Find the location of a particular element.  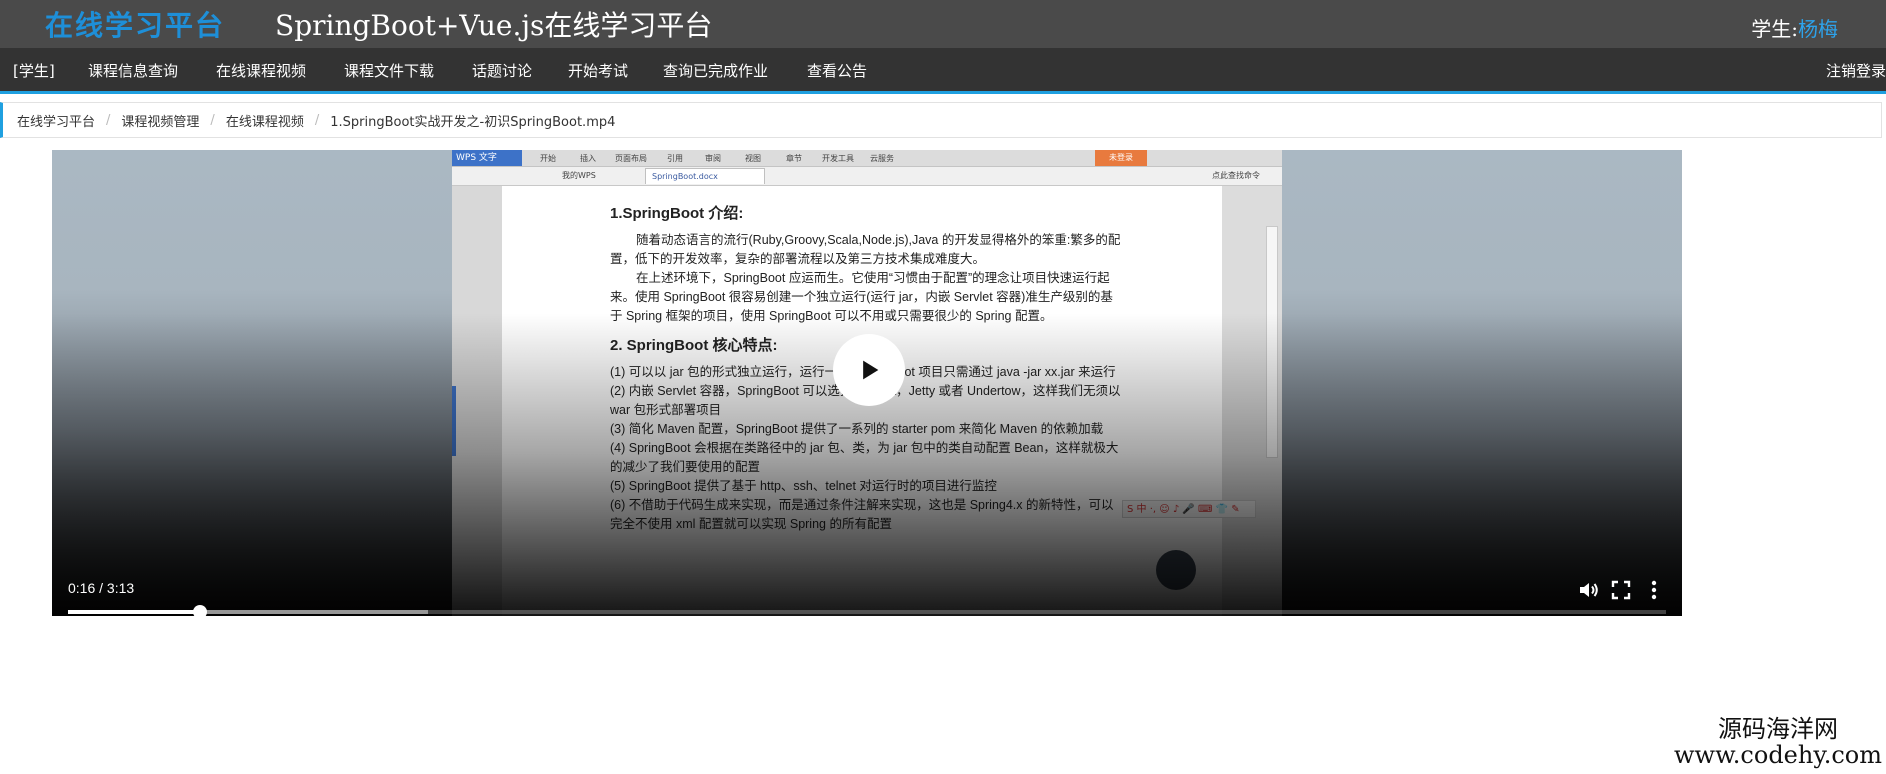

brand-logo-text: 在线学习平台 is located at coordinates (135, 24).